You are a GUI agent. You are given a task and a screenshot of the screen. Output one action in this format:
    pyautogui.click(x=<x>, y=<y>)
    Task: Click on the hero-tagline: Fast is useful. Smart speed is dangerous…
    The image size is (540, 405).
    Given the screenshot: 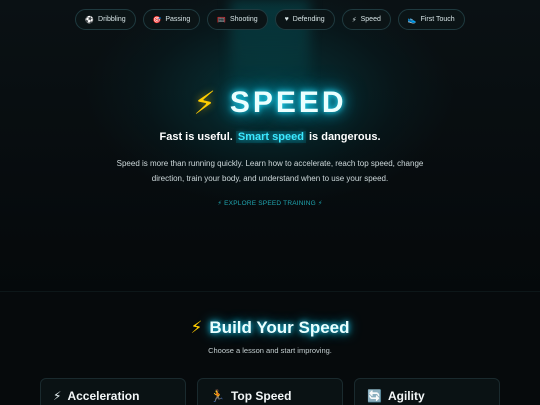 What is the action you would take?
    pyautogui.click(x=270, y=137)
    